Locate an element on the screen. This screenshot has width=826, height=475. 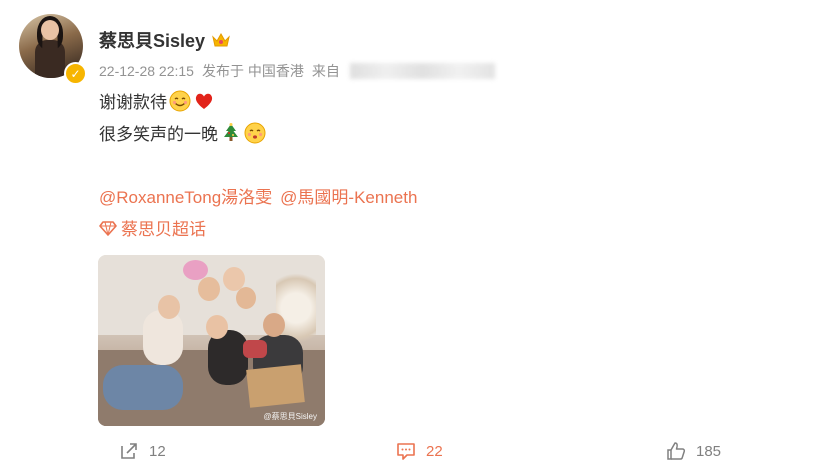
supertopic-link: 蔡思贝超话 is located at coordinates (152, 227).